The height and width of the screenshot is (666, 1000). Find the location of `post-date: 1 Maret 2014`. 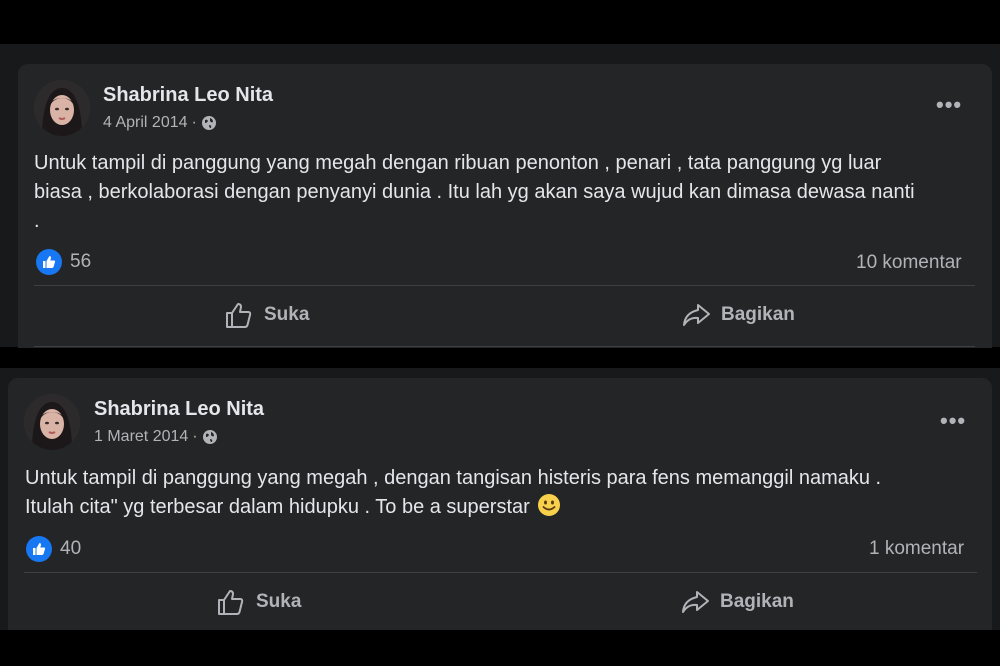

post-date: 1 Maret 2014 is located at coordinates (141, 437).